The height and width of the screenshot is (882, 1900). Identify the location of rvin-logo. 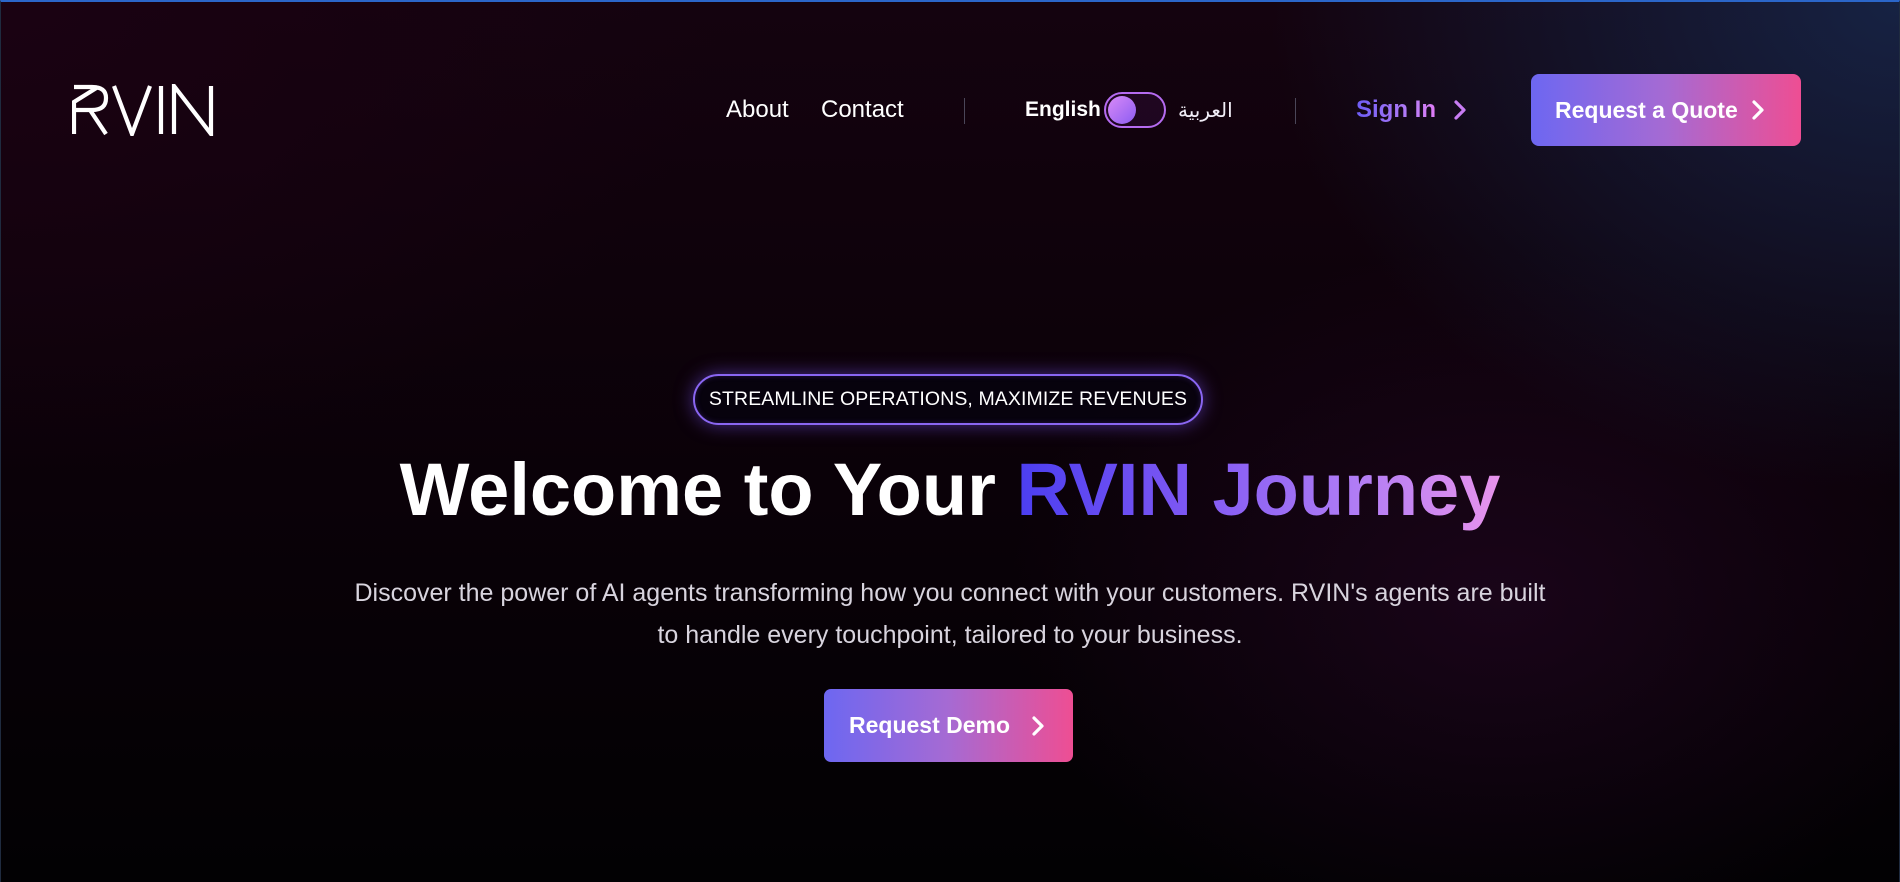
(143, 110).